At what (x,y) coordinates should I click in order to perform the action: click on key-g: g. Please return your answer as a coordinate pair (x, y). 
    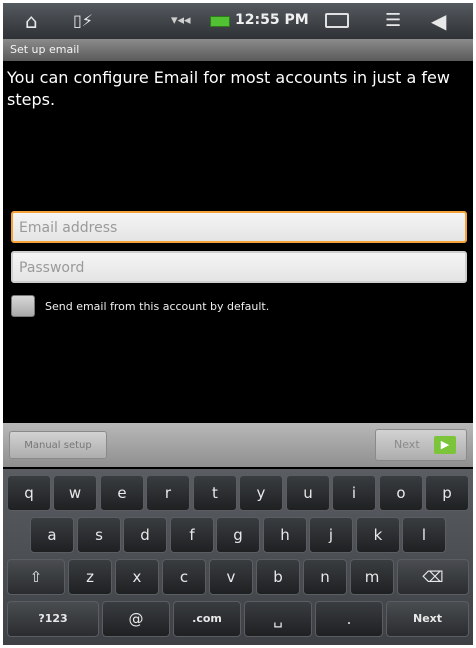
    Looking at the image, I should click on (238, 535).